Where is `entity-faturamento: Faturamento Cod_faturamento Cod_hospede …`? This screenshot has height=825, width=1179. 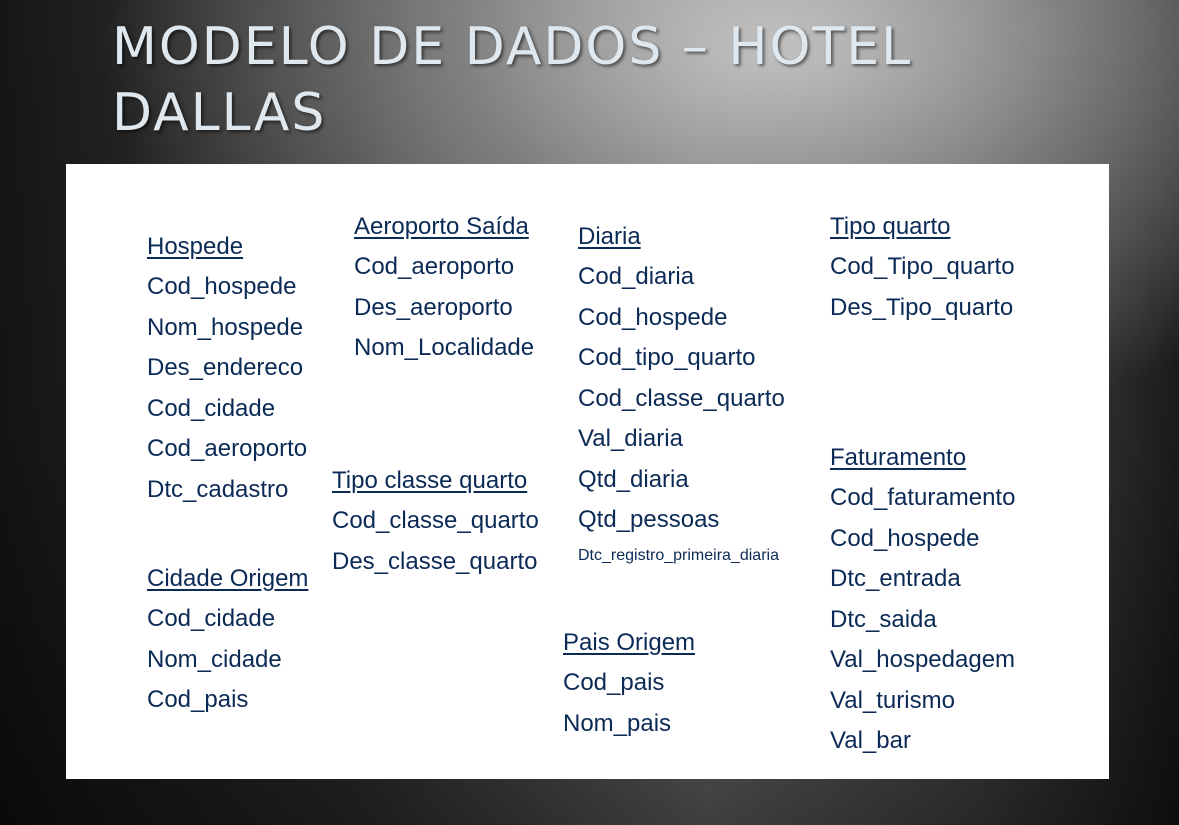
entity-faturamento: Faturamento Cod_faturamento Cod_hospede … is located at coordinates (922, 600).